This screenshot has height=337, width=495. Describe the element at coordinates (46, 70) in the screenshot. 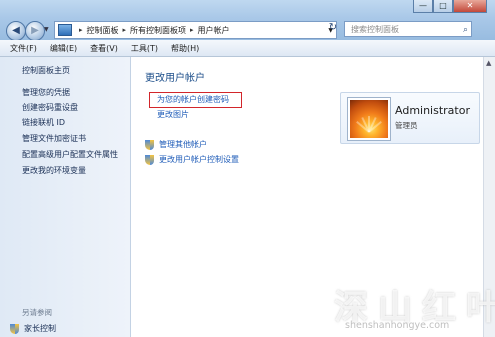

I see `sidebar-home-link: 控制面板主页` at that location.